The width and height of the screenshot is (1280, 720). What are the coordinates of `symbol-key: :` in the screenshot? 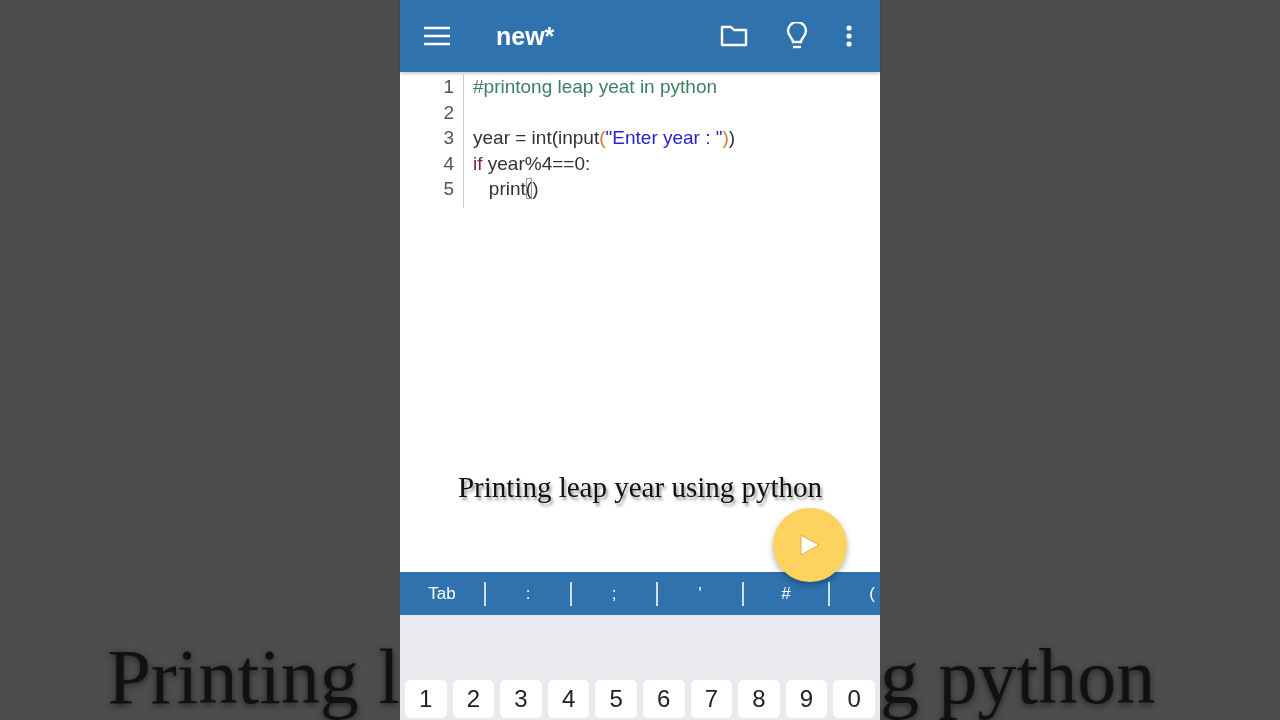 It's located at (529, 593).